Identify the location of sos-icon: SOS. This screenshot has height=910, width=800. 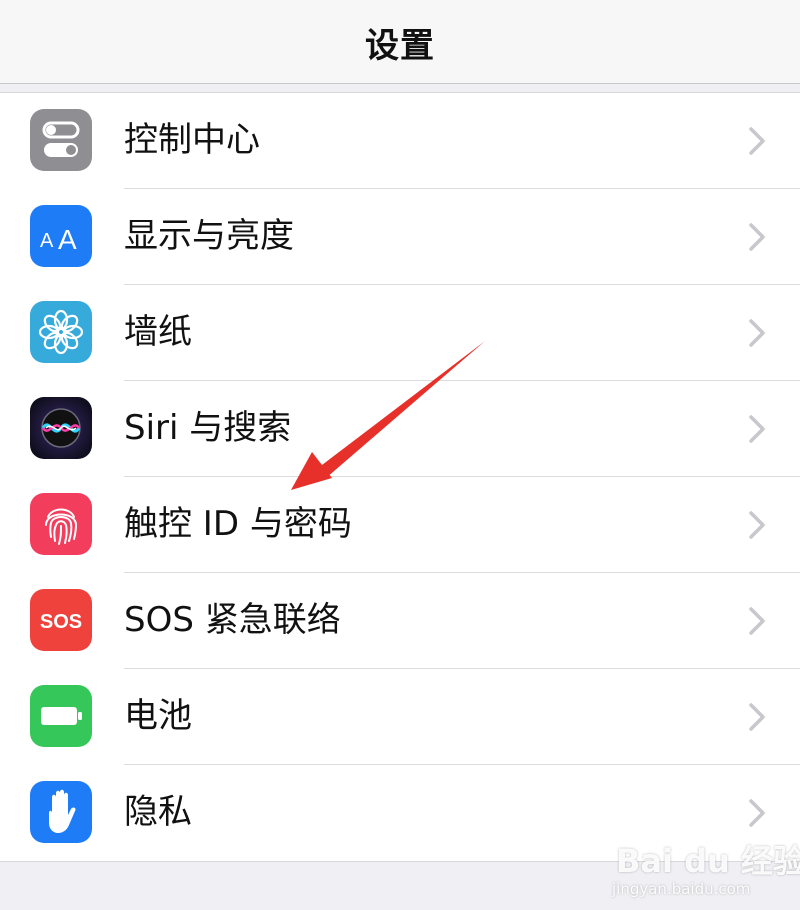
(61, 620).